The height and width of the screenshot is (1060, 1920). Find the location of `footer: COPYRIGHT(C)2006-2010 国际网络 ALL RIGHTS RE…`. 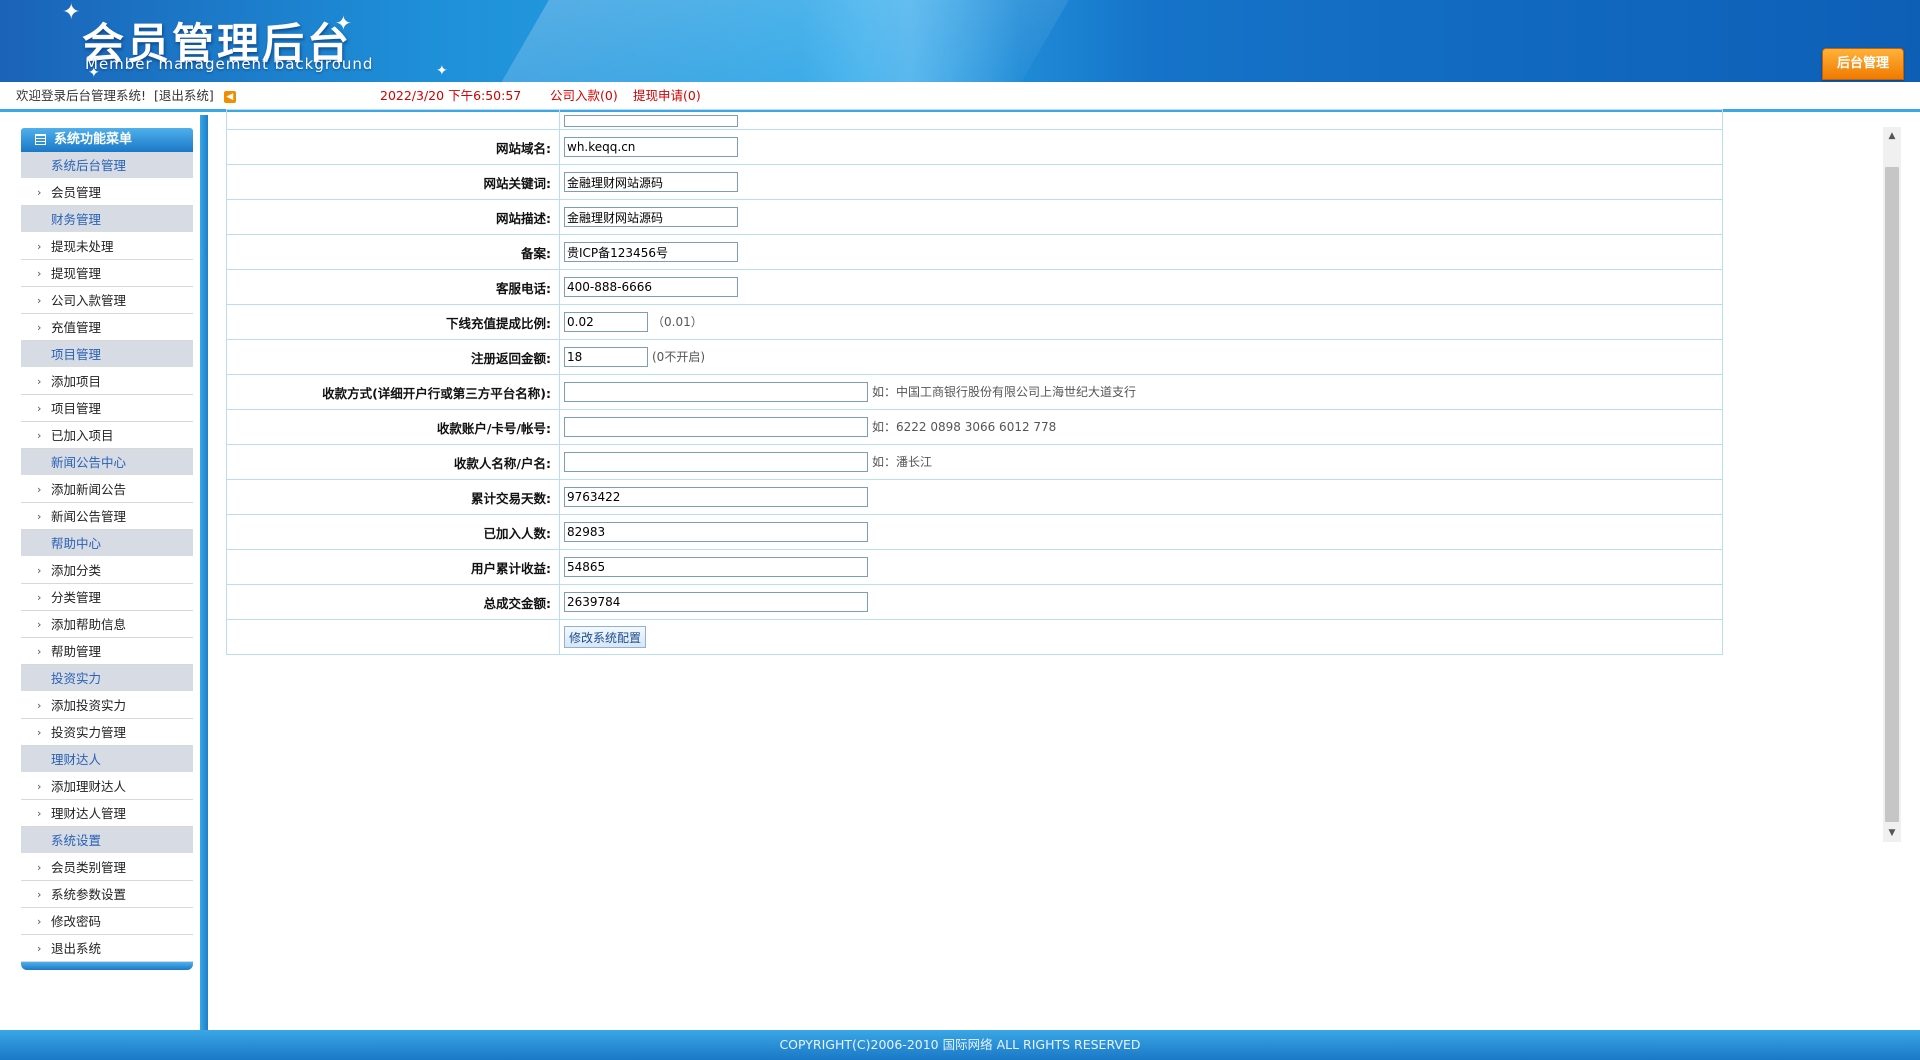

footer: COPYRIGHT(C)2006-2010 国际网络 ALL RIGHTS RE… is located at coordinates (960, 1045).